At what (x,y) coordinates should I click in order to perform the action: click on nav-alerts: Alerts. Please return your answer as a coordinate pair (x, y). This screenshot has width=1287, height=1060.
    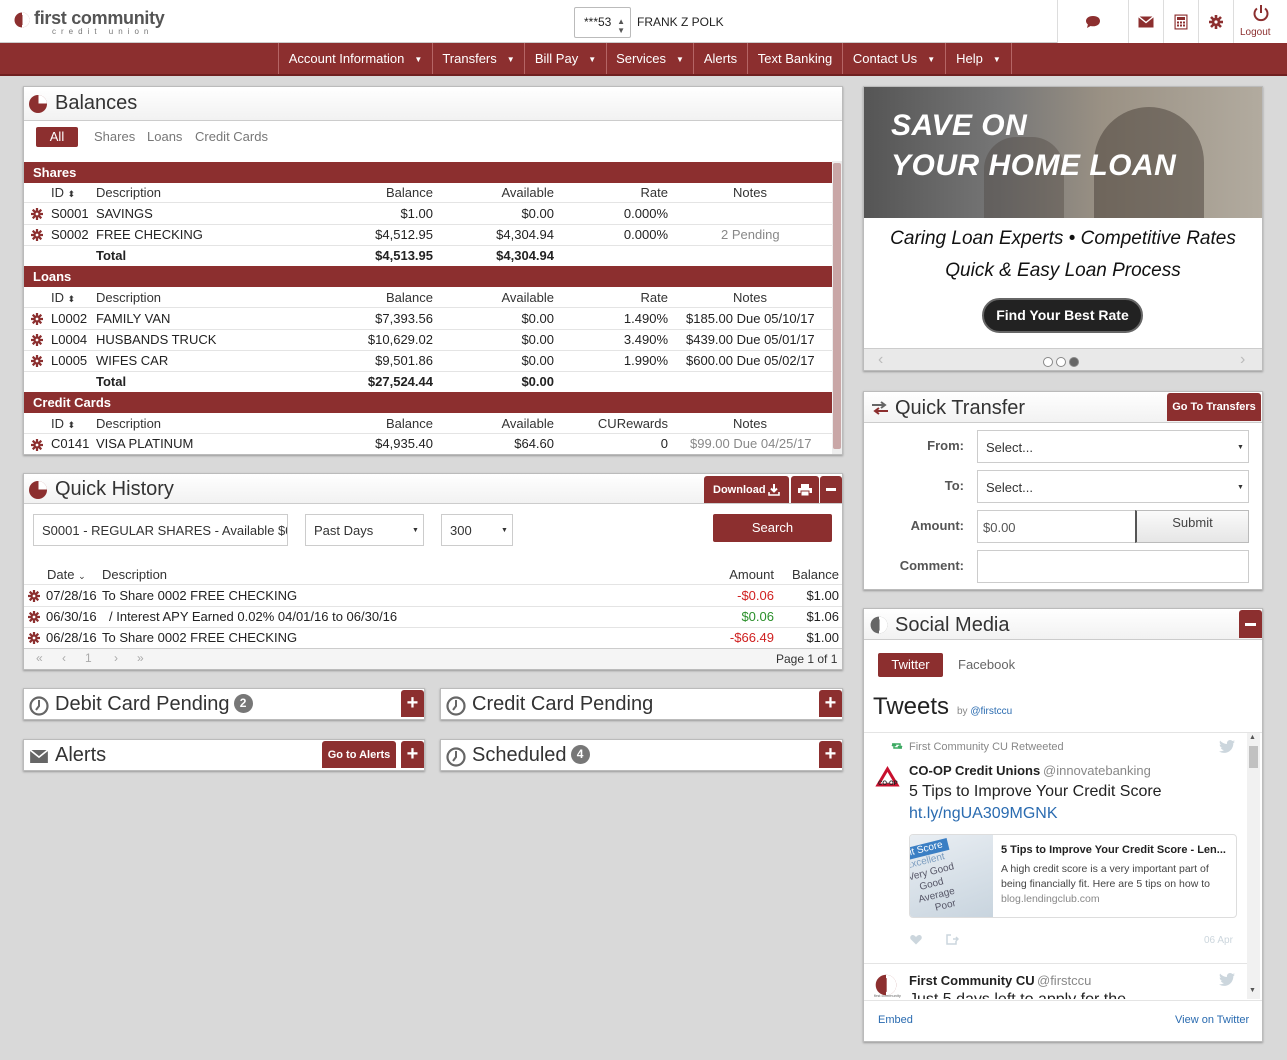
    Looking at the image, I should click on (720, 58).